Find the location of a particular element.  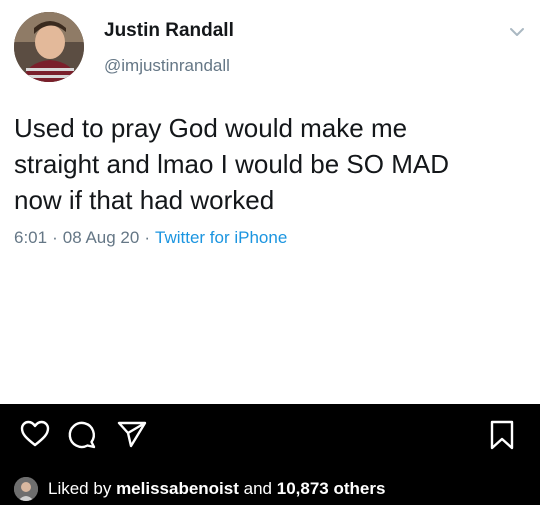

tweet-text-line: now if that had worked is located at coordinates (144, 200).